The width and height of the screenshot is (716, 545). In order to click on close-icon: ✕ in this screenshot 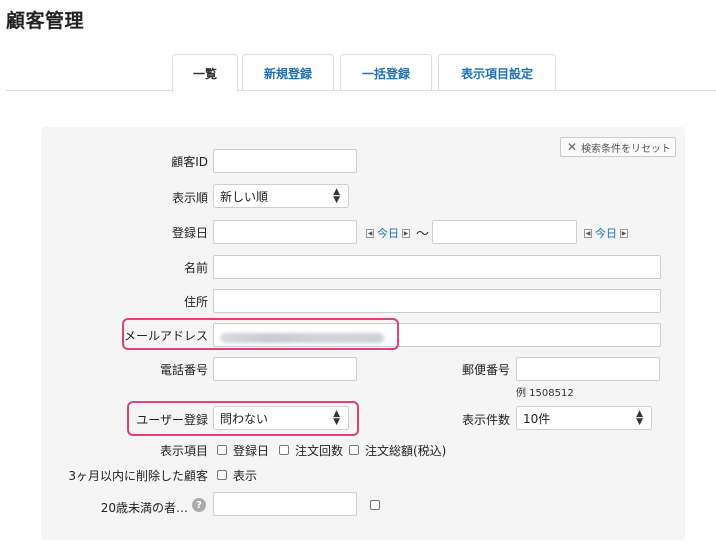, I will do `click(572, 147)`.